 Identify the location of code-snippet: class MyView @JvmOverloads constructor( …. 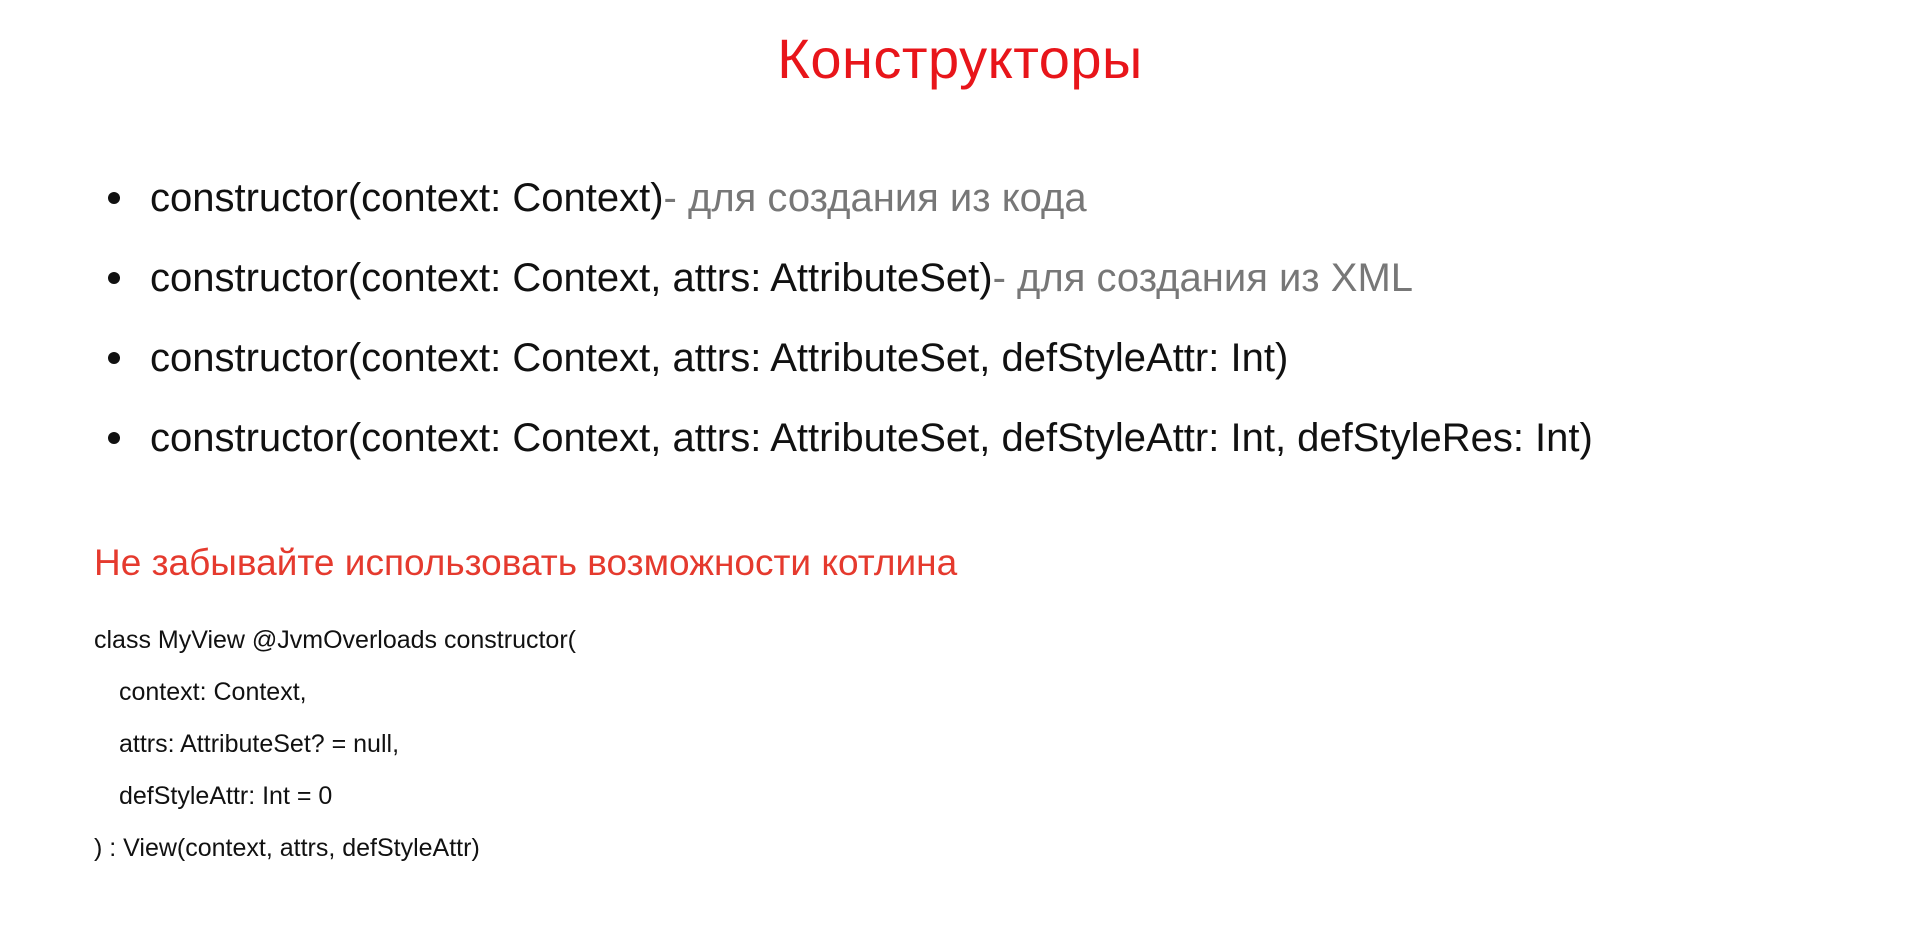
(335, 744).